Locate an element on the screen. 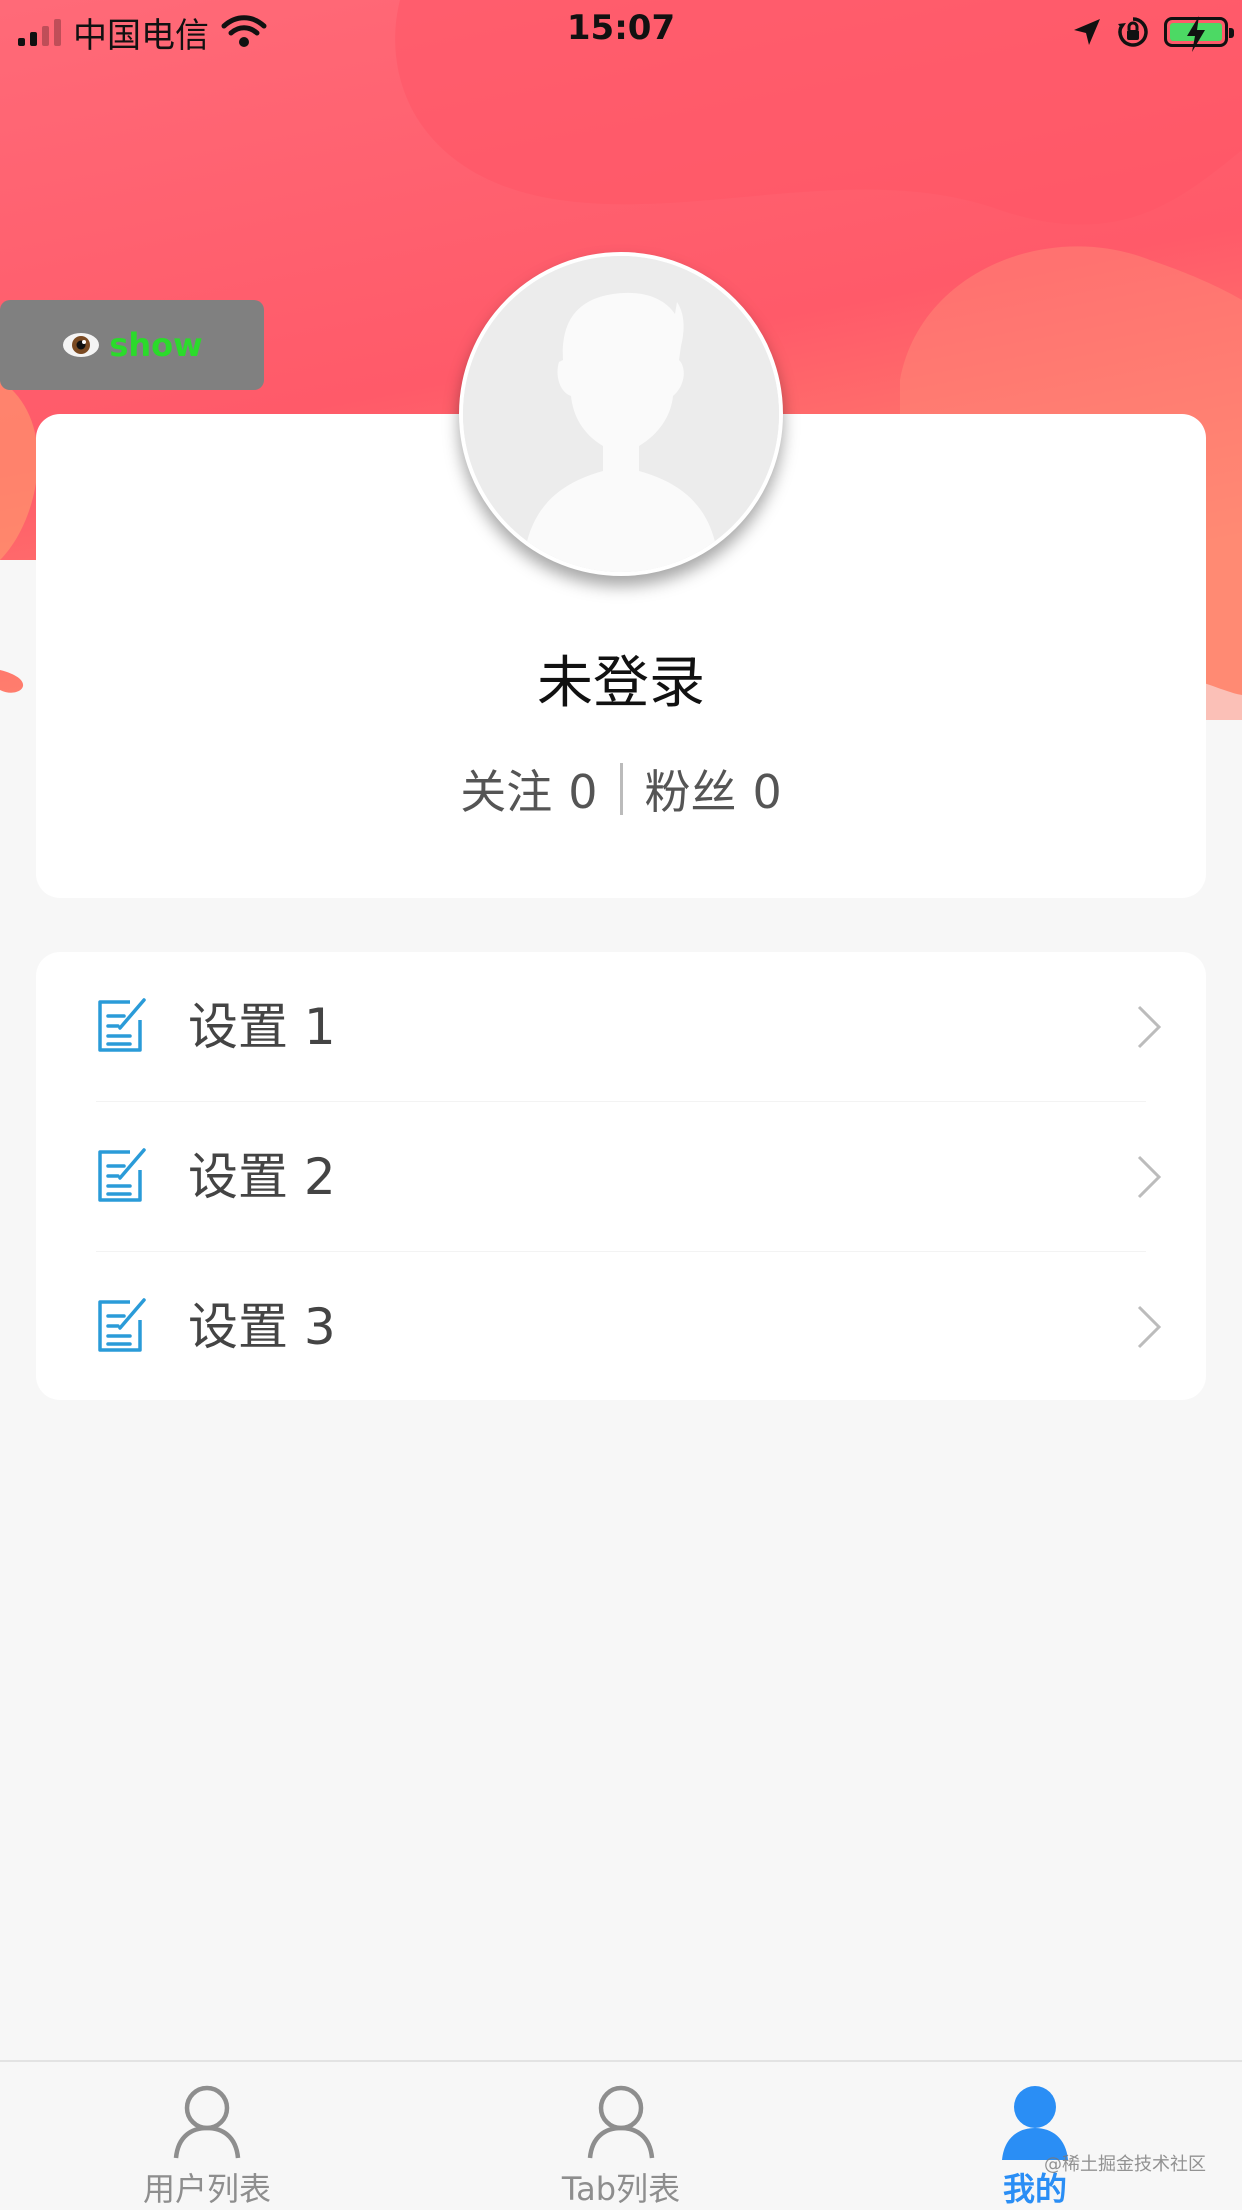 Image resolution: width=1242 pixels, height=2210 pixels. show-debug-label: show is located at coordinates (156, 345).